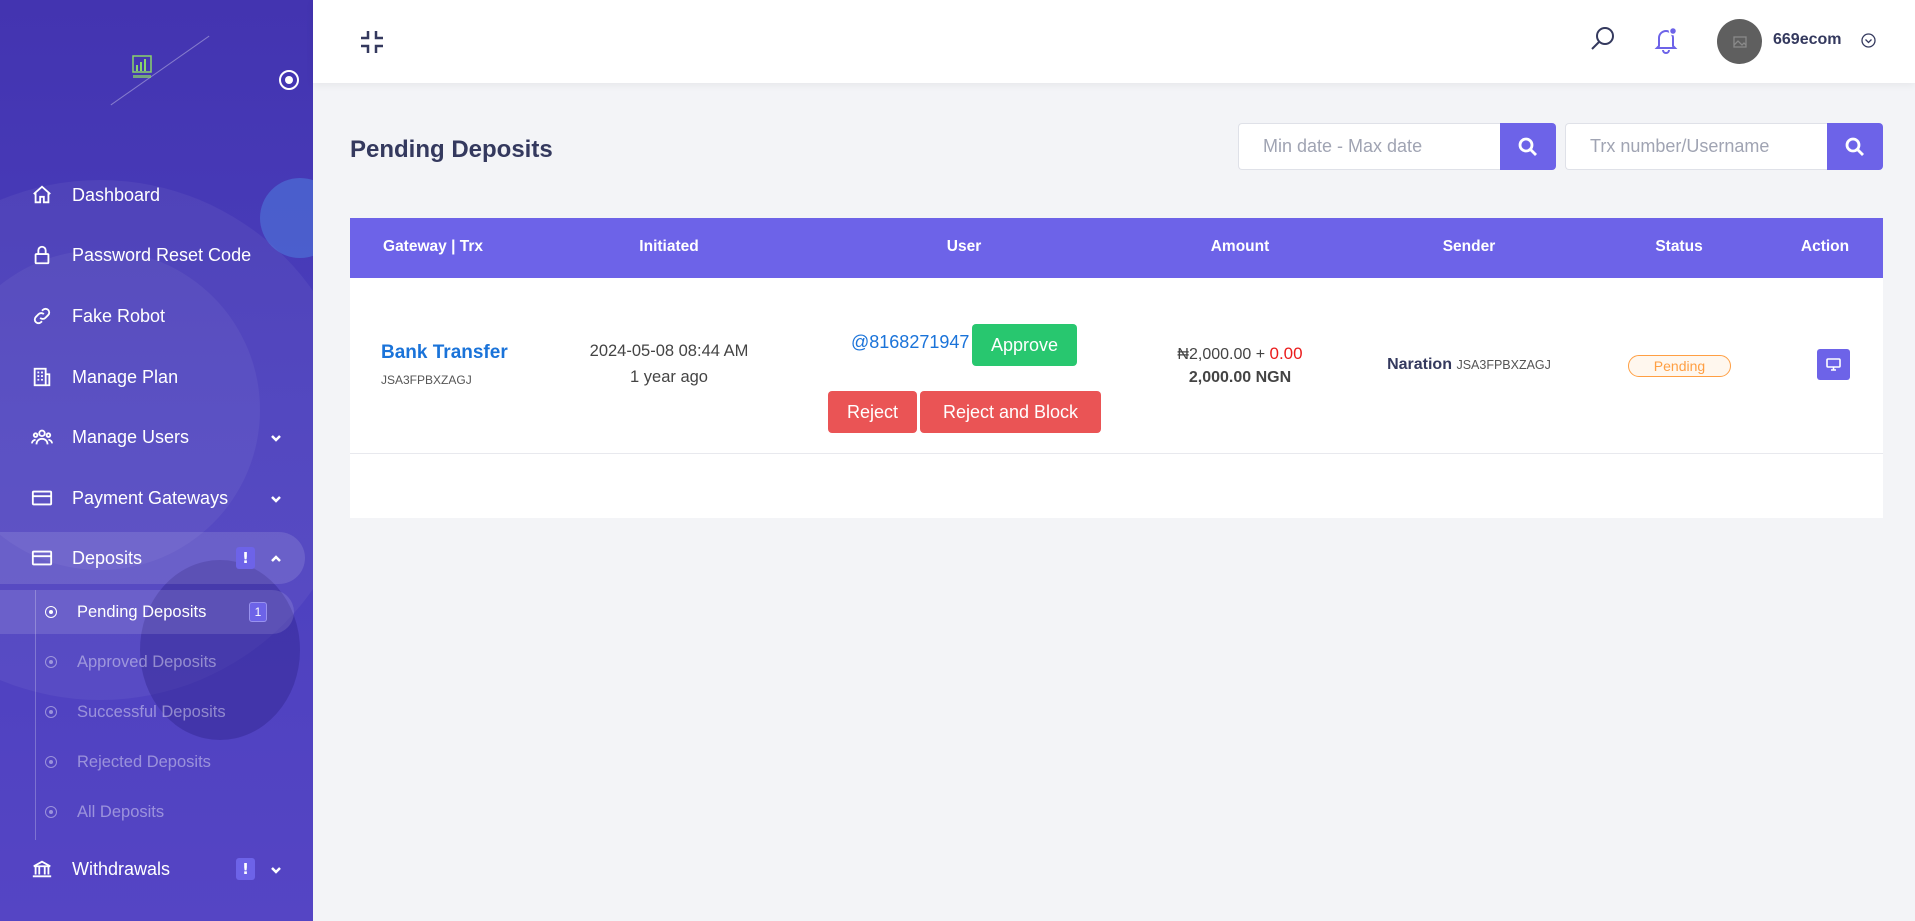 This screenshot has width=1915, height=921. I want to click on date-search-button, so click(1528, 146).